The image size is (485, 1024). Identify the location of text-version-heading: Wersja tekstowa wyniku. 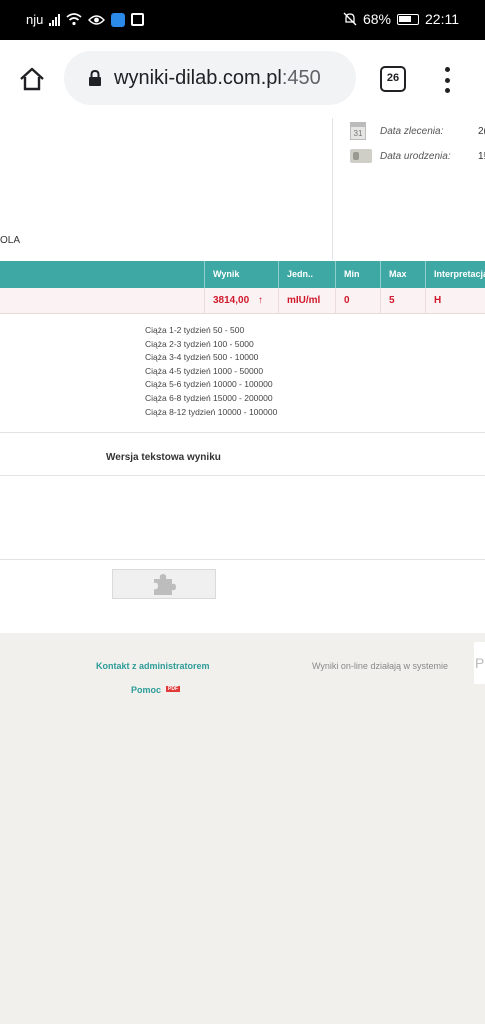
(163, 457).